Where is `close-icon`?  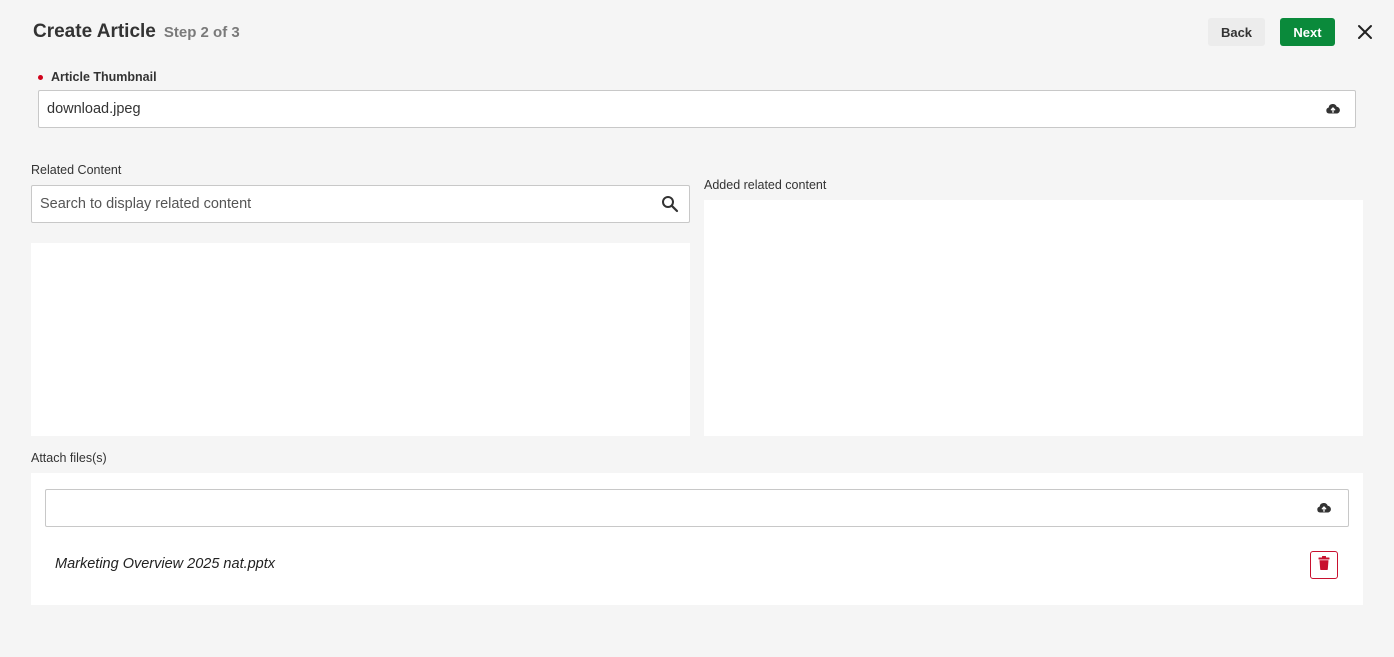
close-icon is located at coordinates (1365, 32).